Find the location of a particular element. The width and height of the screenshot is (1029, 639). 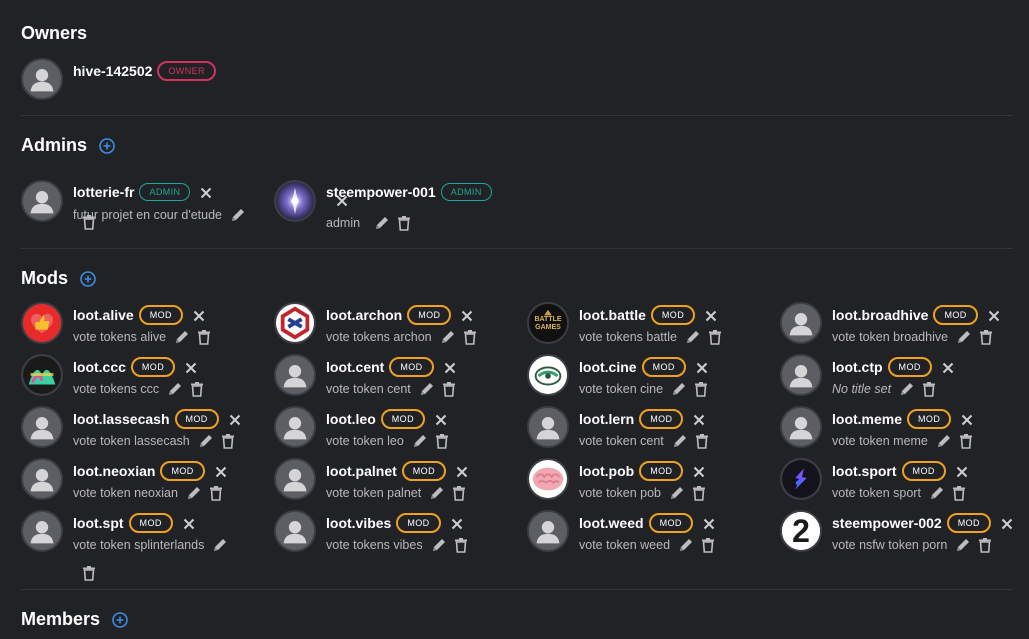

member-name: loot.lassecash is located at coordinates (121, 419).